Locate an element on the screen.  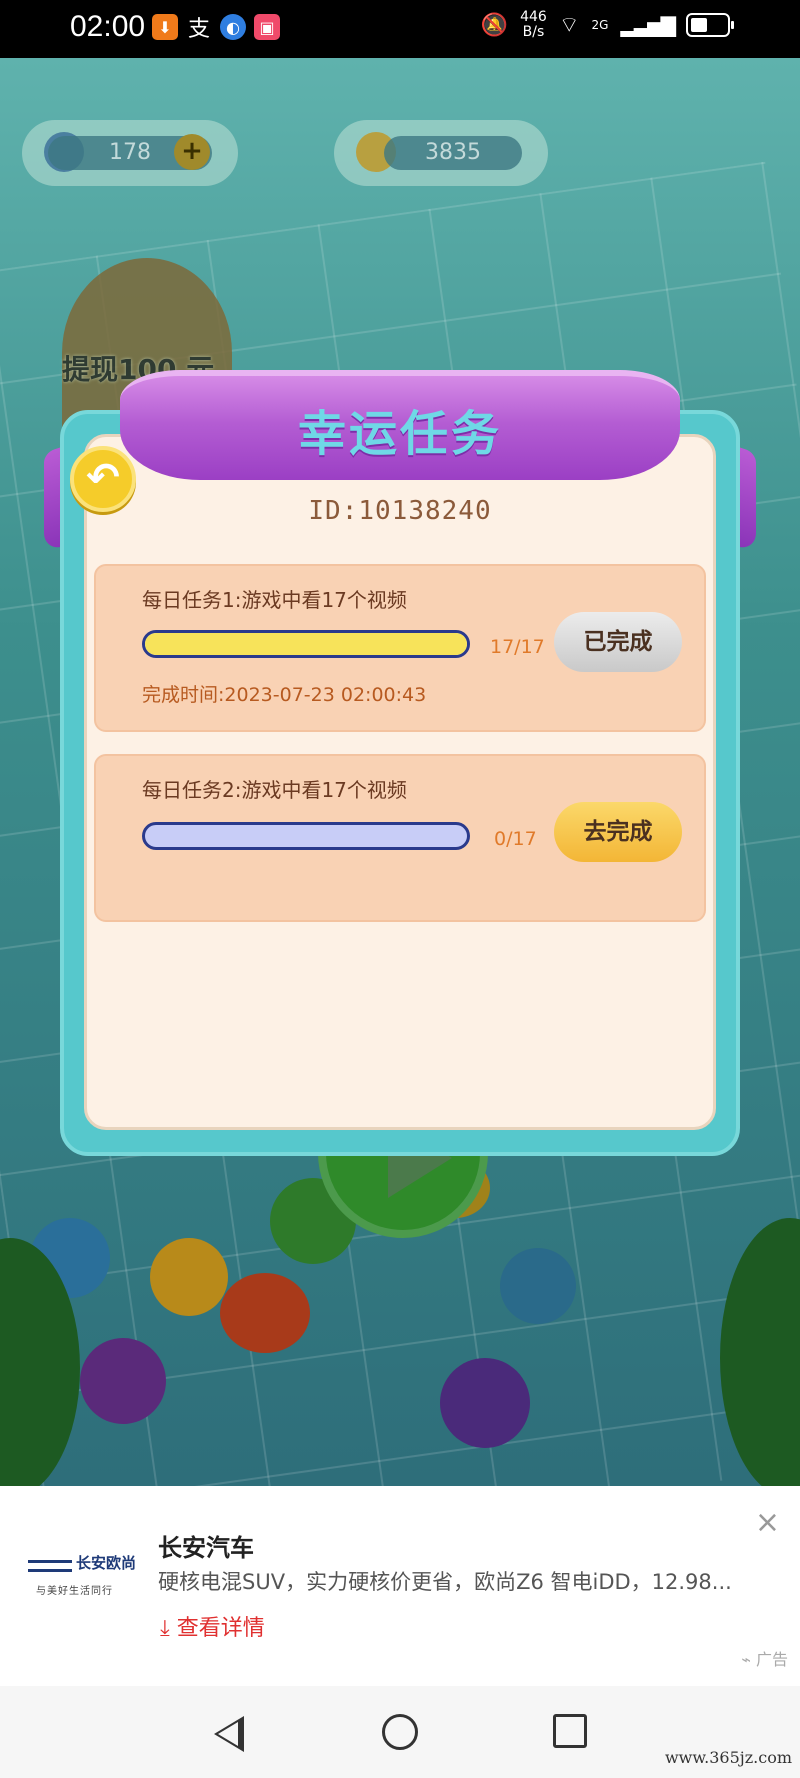
ad-tag: ⌁ 广告 is located at coordinates (764, 1658).